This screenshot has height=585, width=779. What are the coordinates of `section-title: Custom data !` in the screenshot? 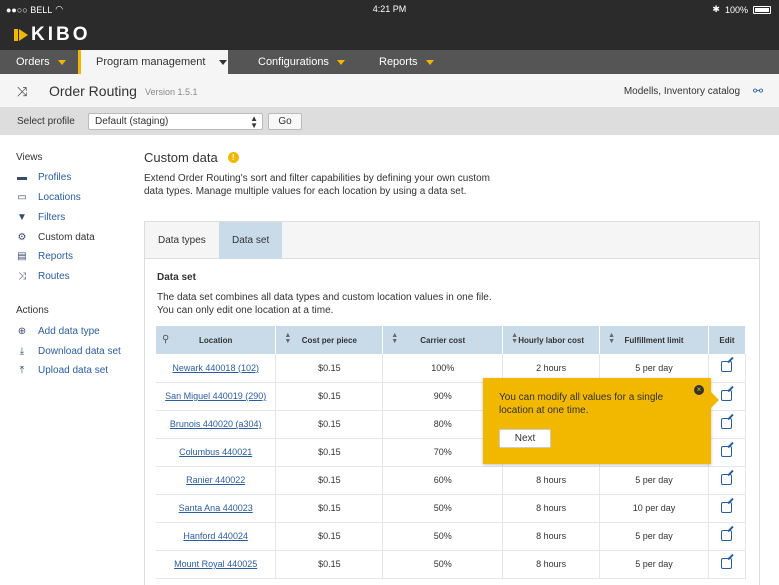 It's located at (191, 157).